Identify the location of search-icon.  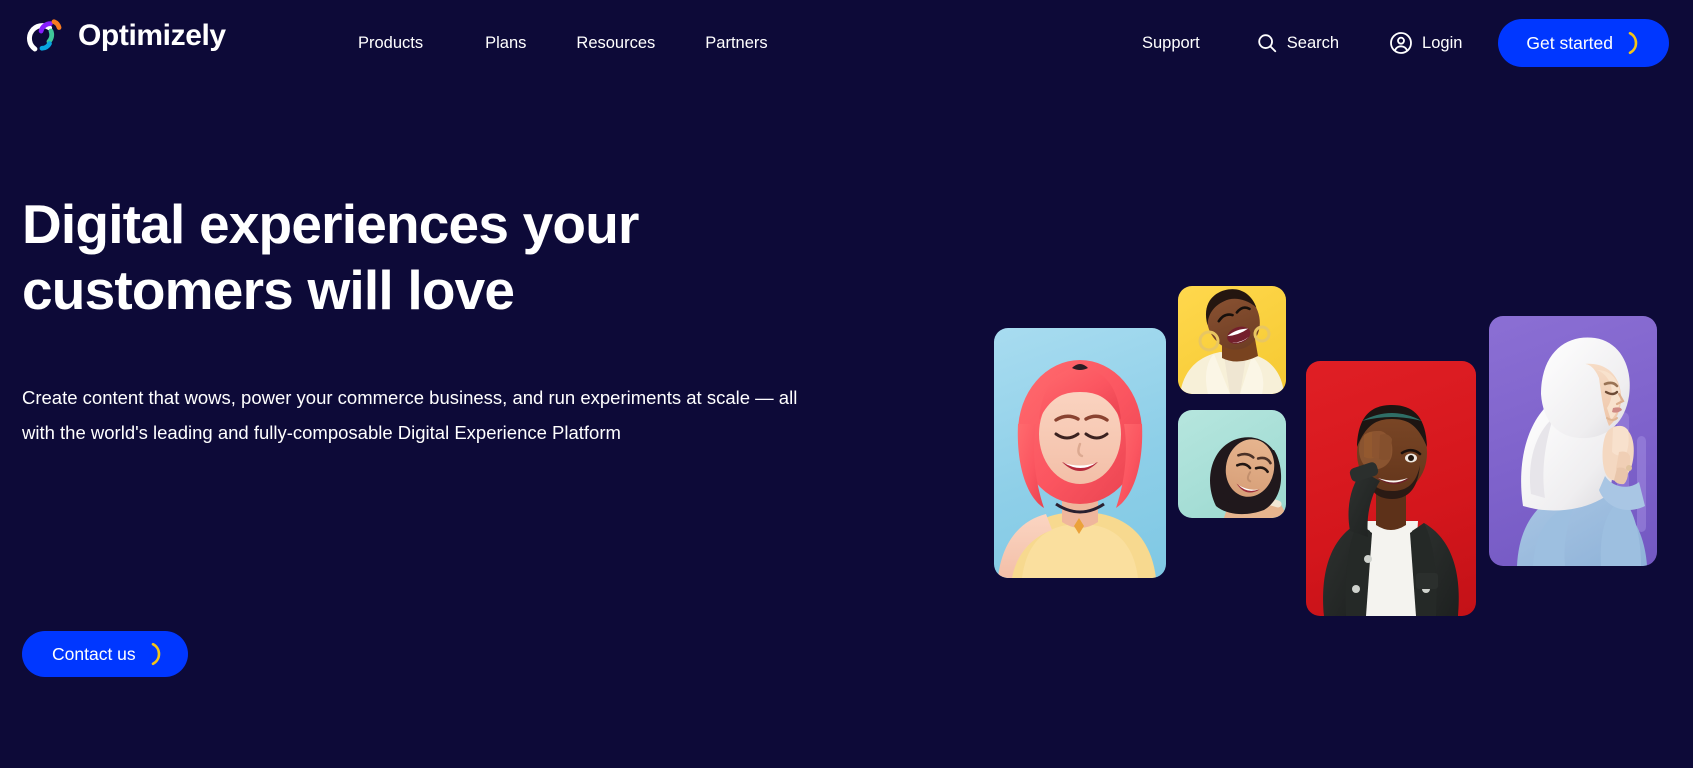
(1267, 43).